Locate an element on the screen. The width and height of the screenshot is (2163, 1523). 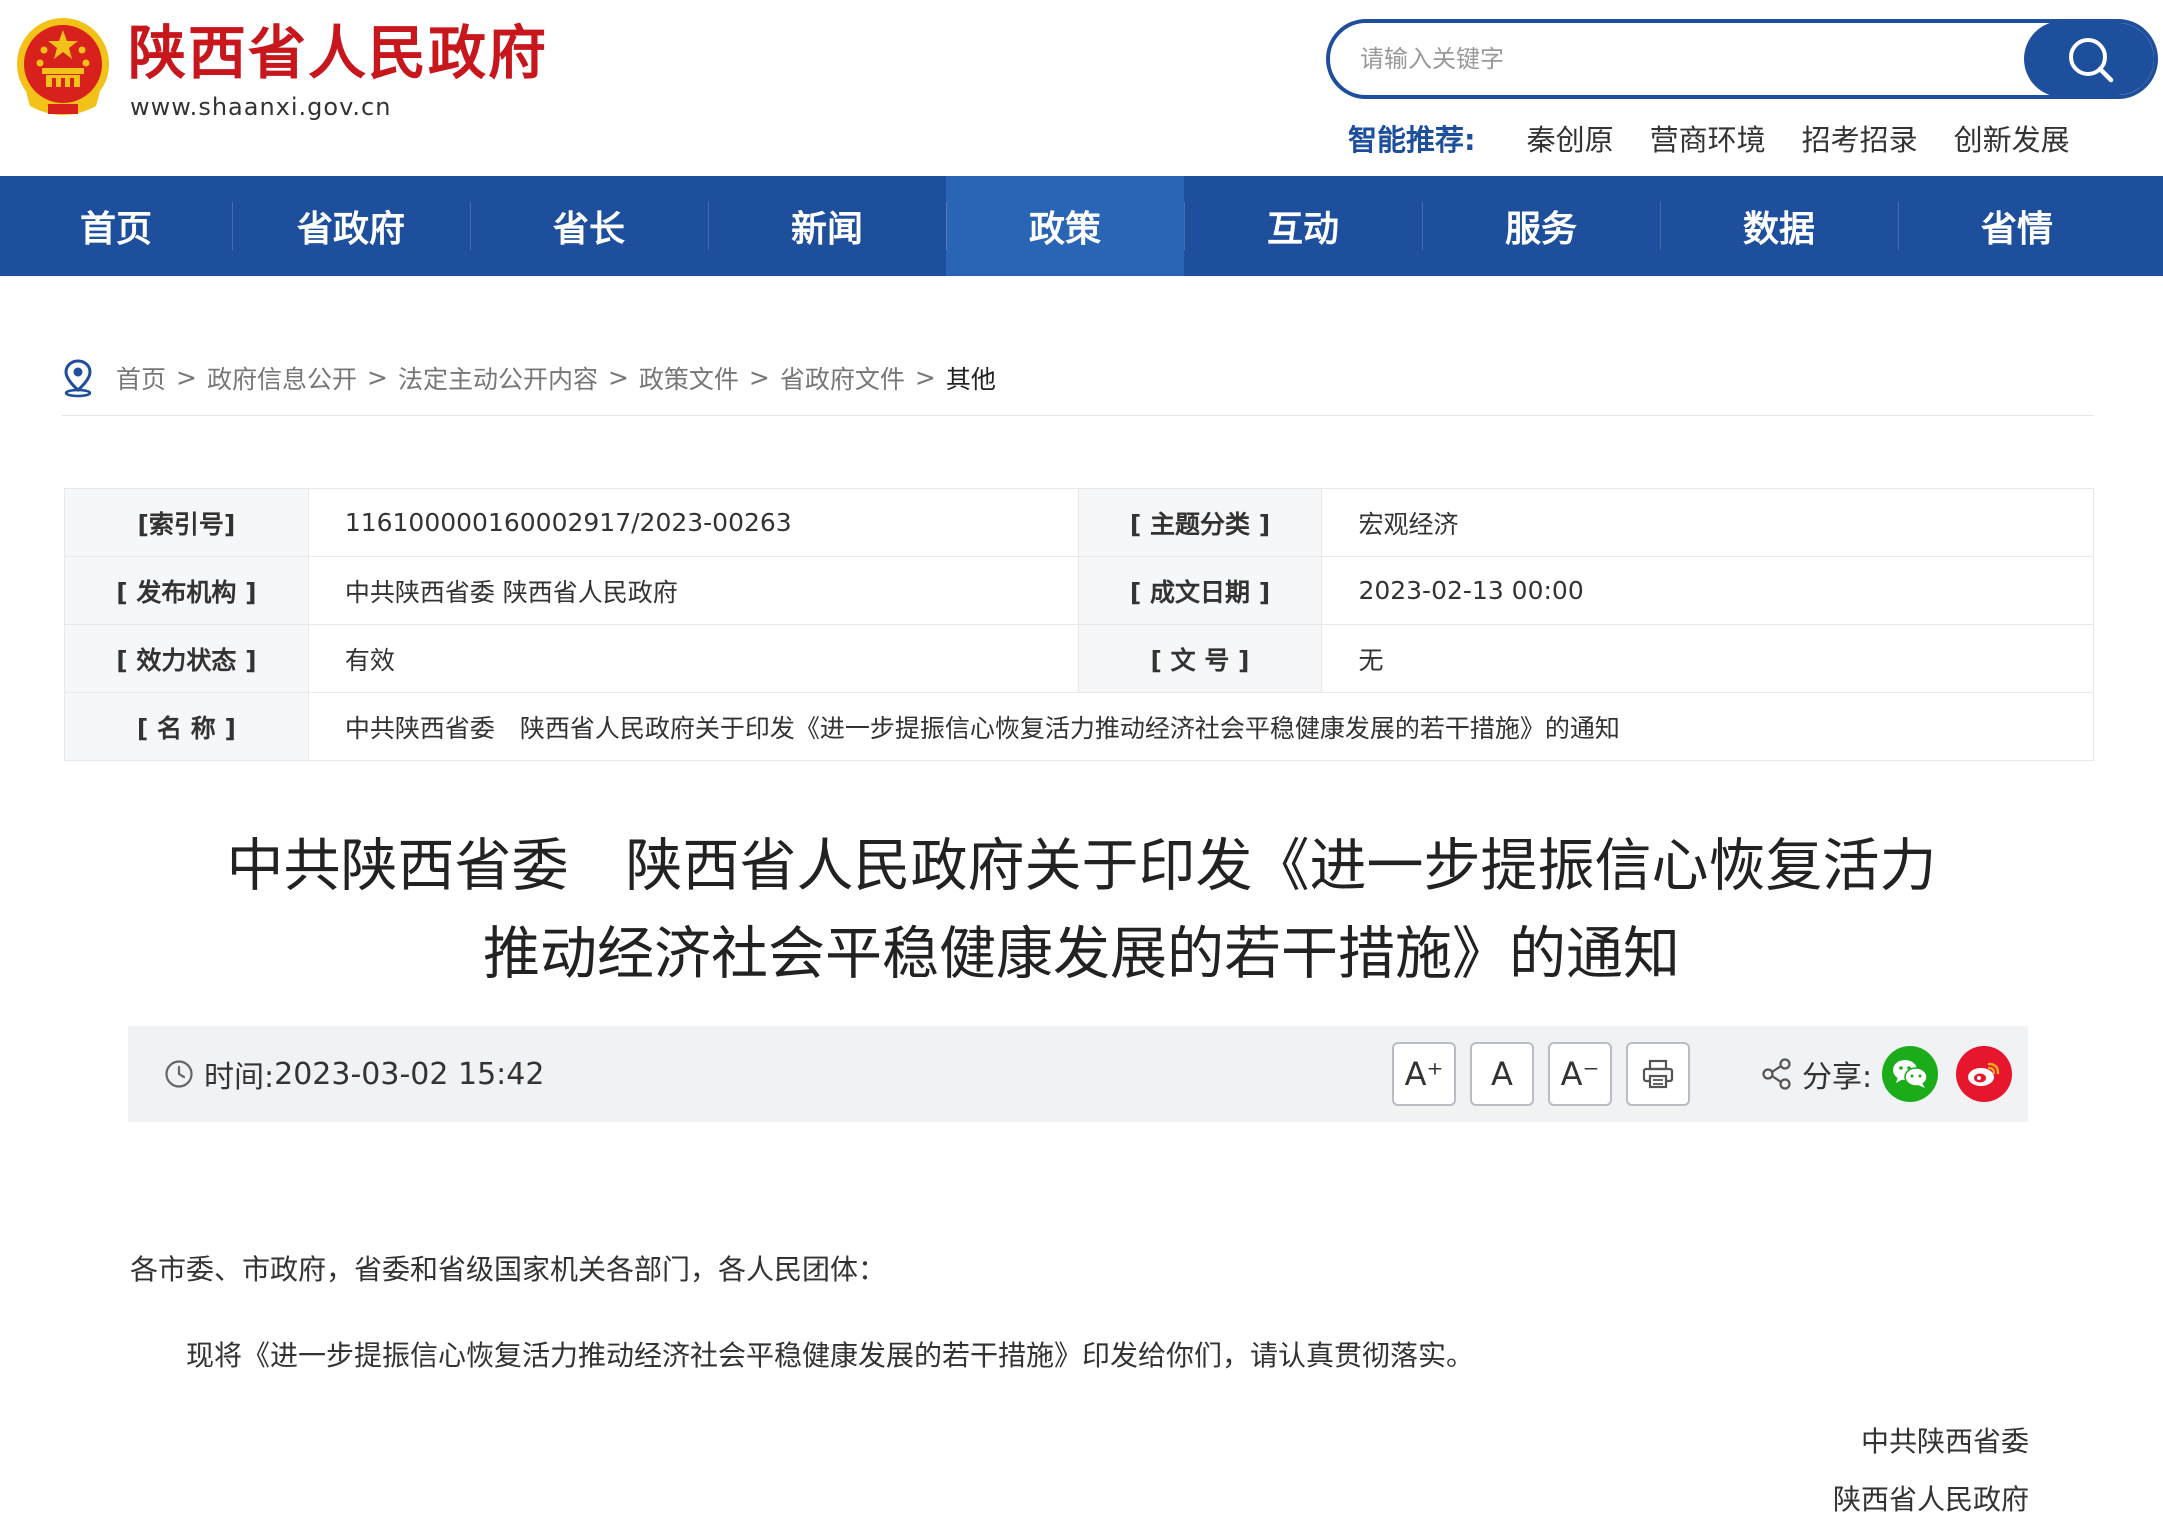
share-label: 分享: is located at coordinates (1837, 1077).